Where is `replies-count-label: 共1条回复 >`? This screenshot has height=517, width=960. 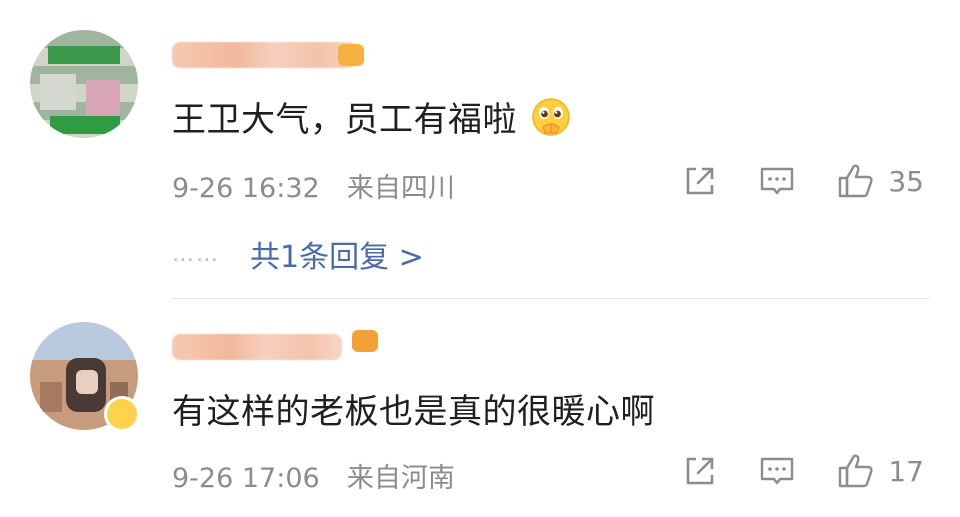 replies-count-label: 共1条回复 > is located at coordinates (337, 257).